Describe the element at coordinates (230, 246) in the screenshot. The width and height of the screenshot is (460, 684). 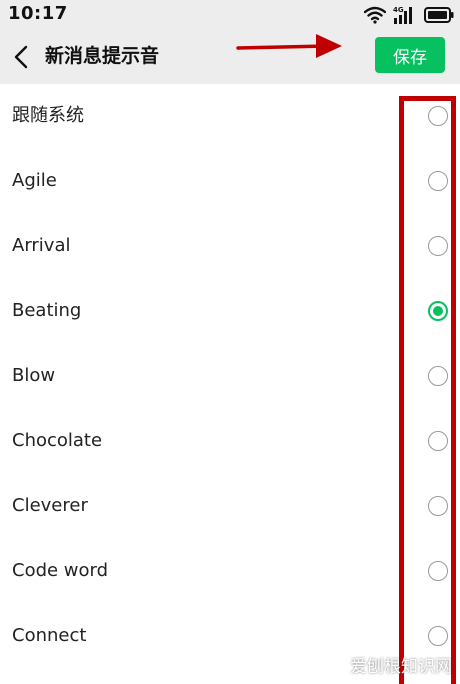
I see `sound-item-arrival: Arrival` at that location.